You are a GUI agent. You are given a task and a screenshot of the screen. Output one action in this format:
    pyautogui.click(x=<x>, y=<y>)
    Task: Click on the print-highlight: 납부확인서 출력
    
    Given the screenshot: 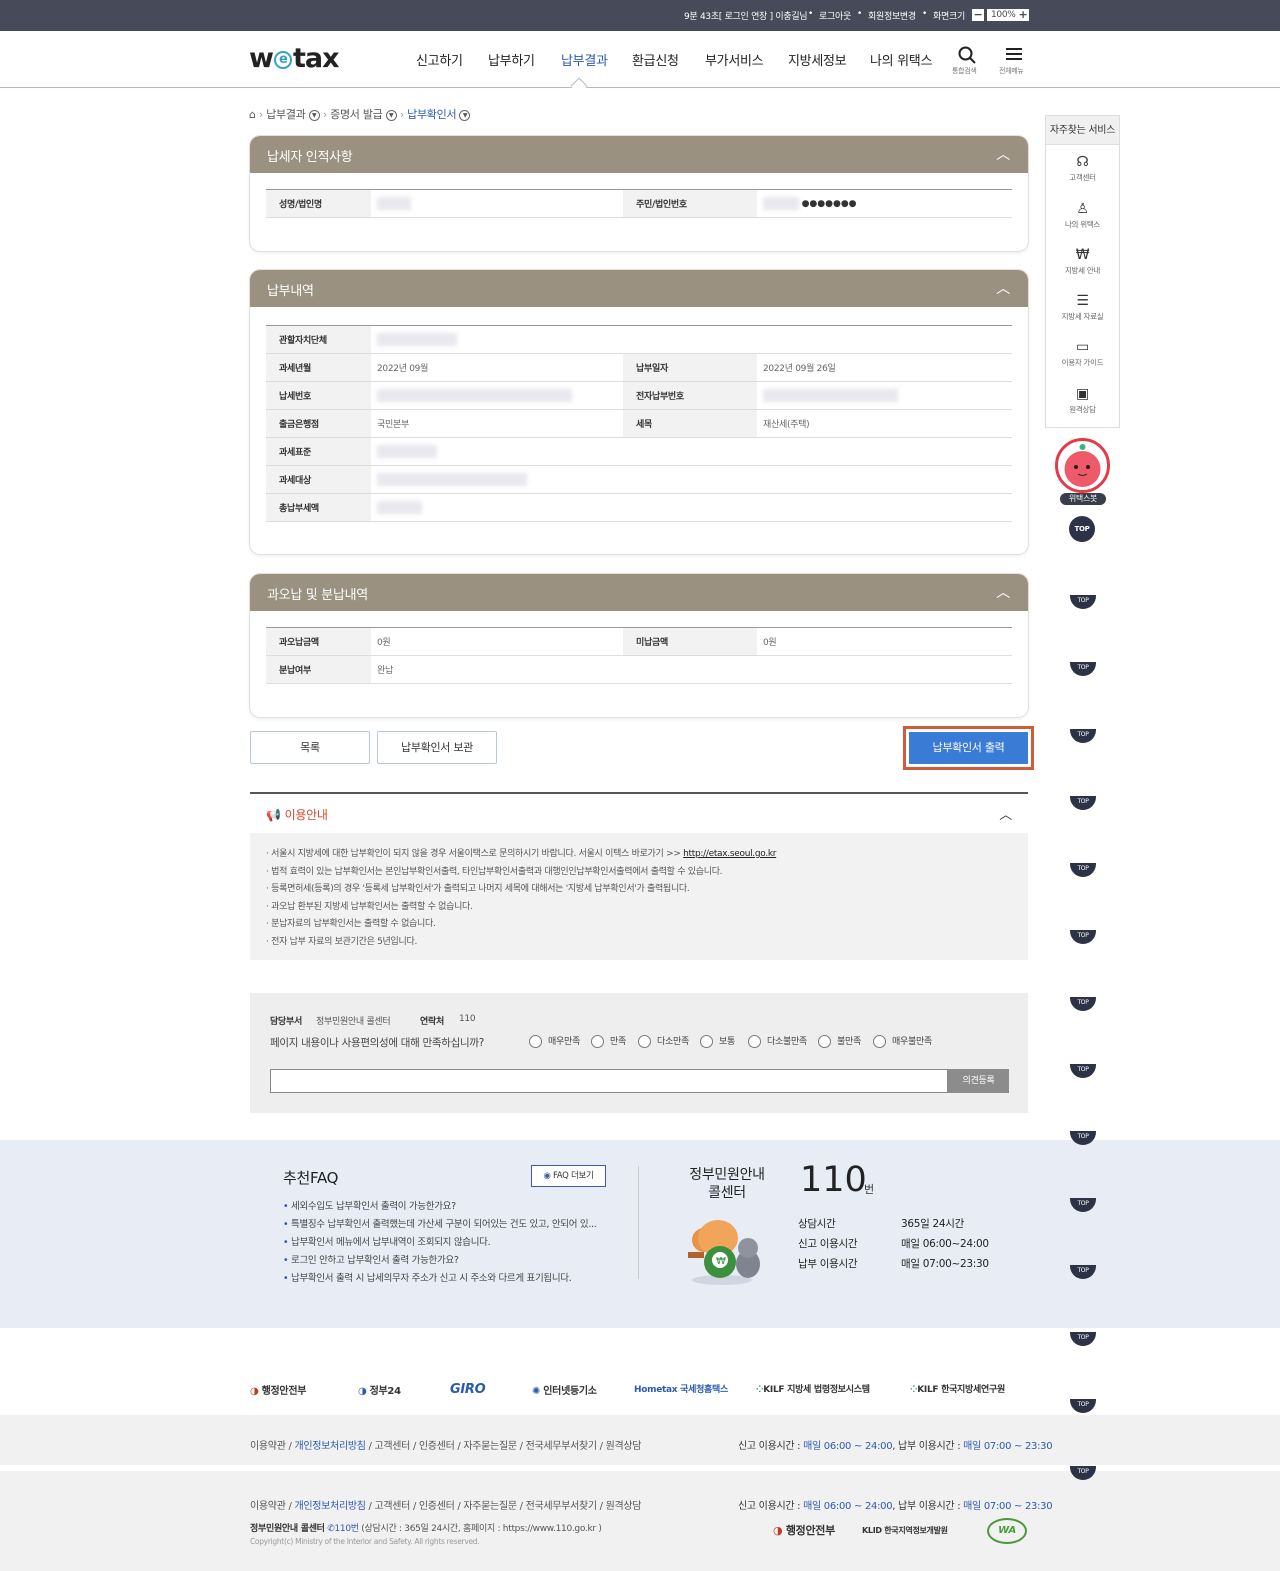 What is the action you would take?
    pyautogui.click(x=968, y=748)
    